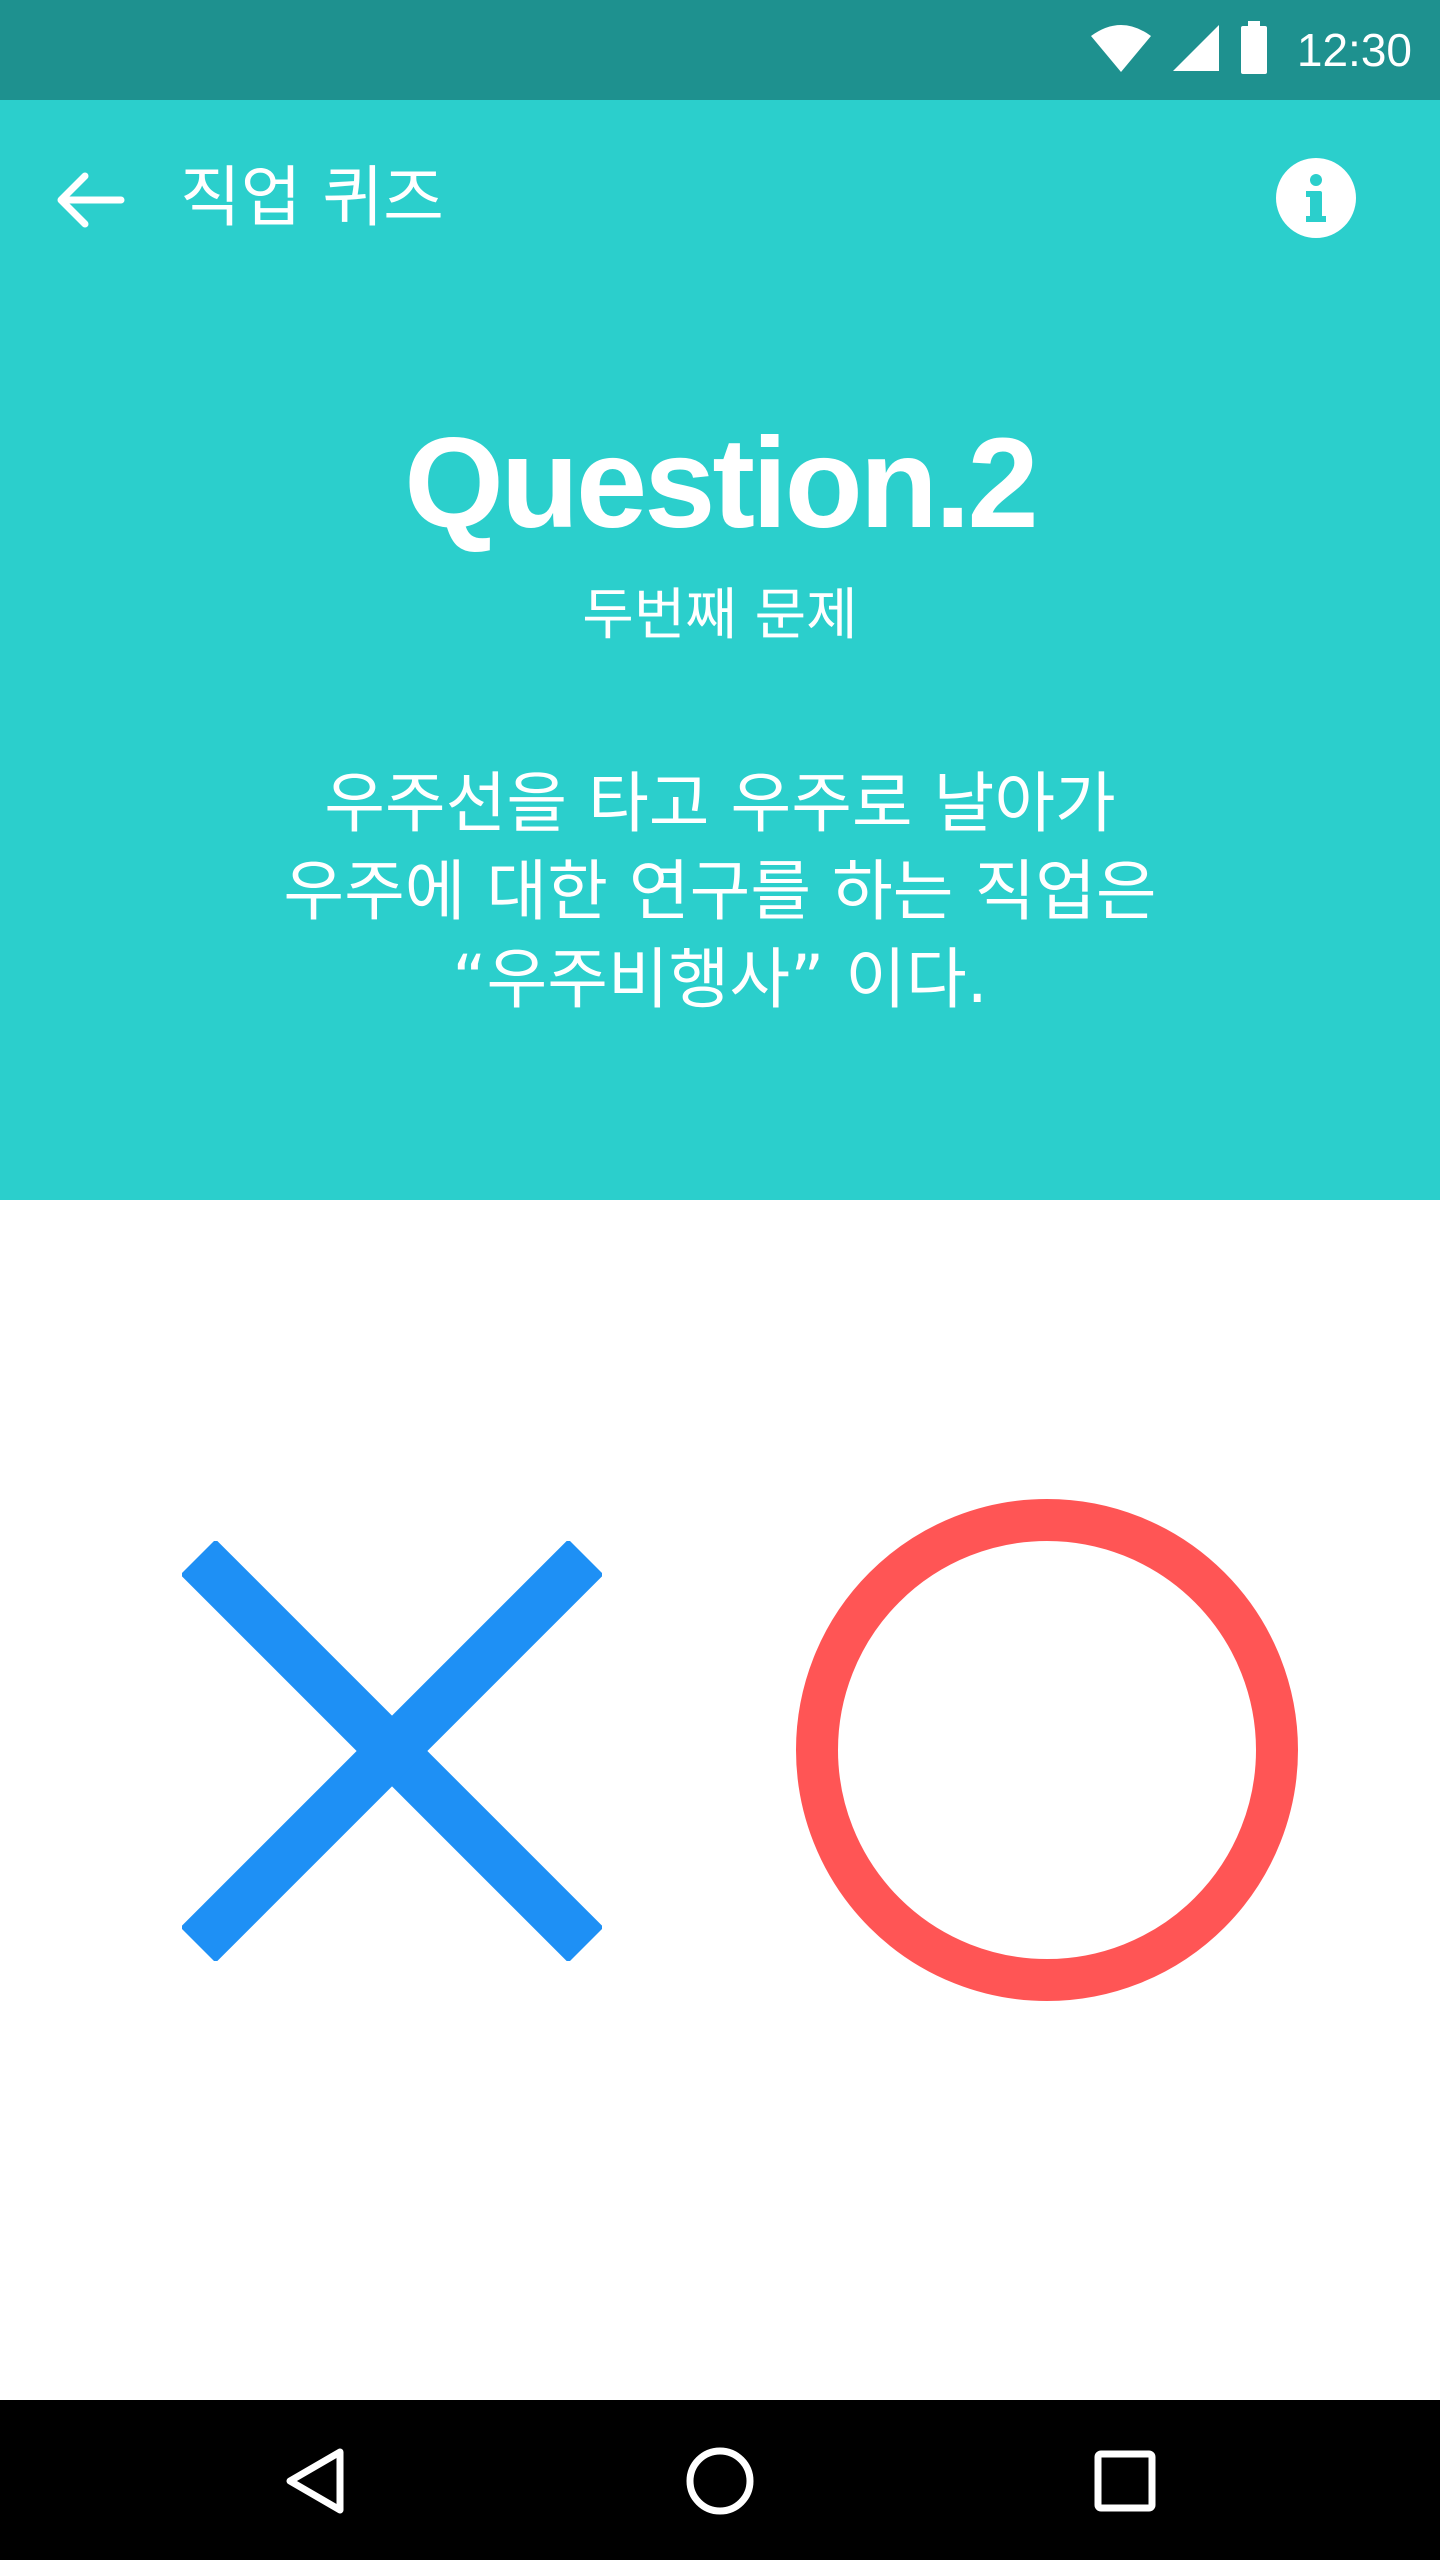 This screenshot has height=2560, width=1440. Describe the element at coordinates (720, 803) in the screenshot. I see `question-line: 우주선을 타고 우주로 날아가` at that location.